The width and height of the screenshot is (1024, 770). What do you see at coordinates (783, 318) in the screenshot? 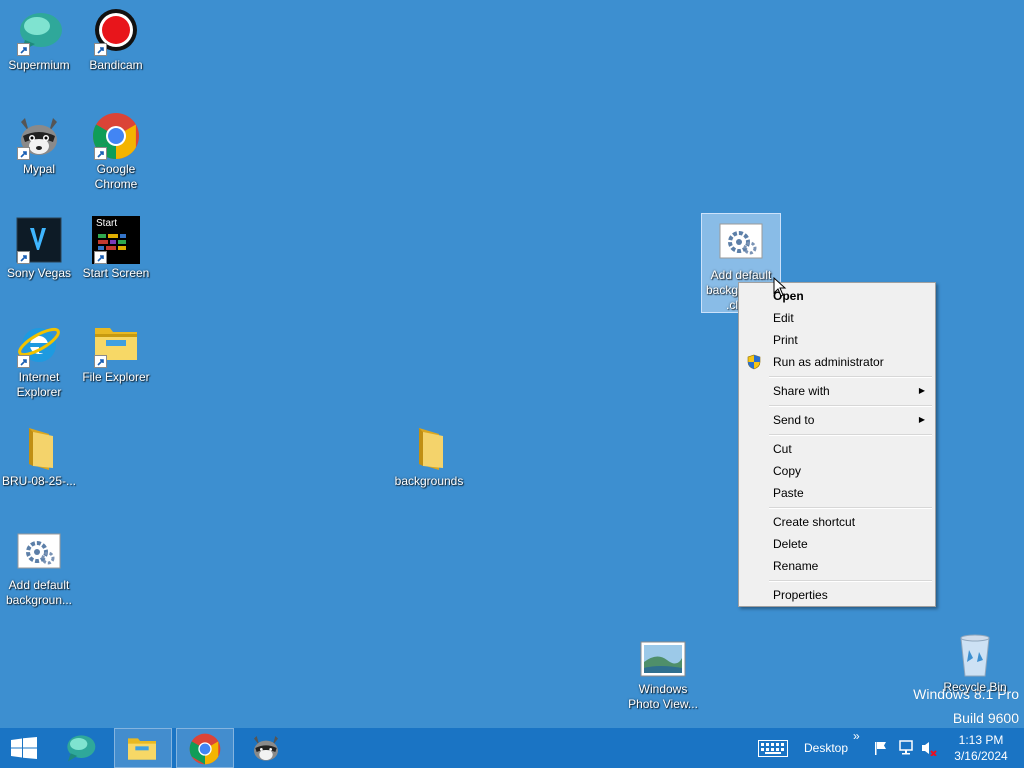
I see `menu-item-label: Edit` at bounding box center [783, 318].